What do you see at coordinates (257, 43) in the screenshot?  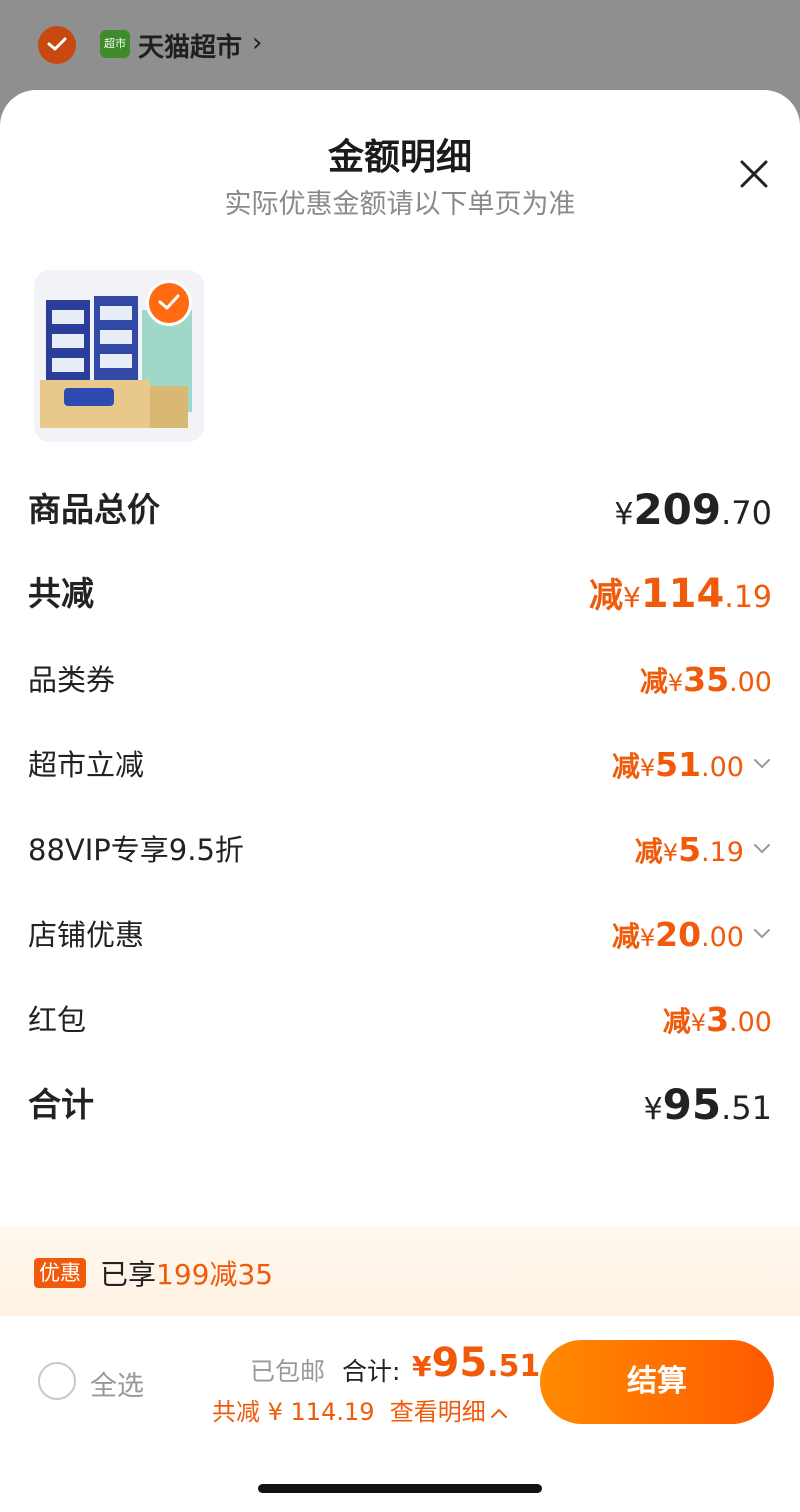 I see `chevron-right-icon: ›` at bounding box center [257, 43].